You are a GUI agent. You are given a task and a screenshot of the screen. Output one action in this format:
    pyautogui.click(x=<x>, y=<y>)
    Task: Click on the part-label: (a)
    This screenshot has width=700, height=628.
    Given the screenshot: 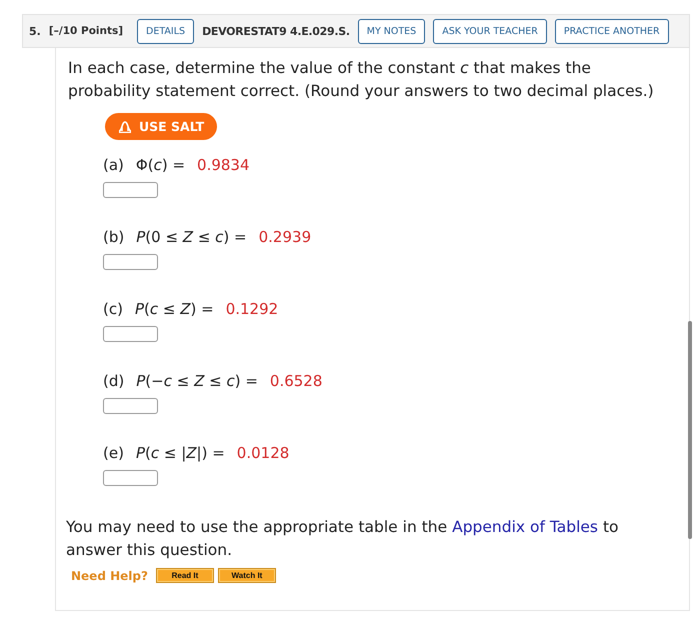 What is the action you would take?
    pyautogui.click(x=113, y=165)
    